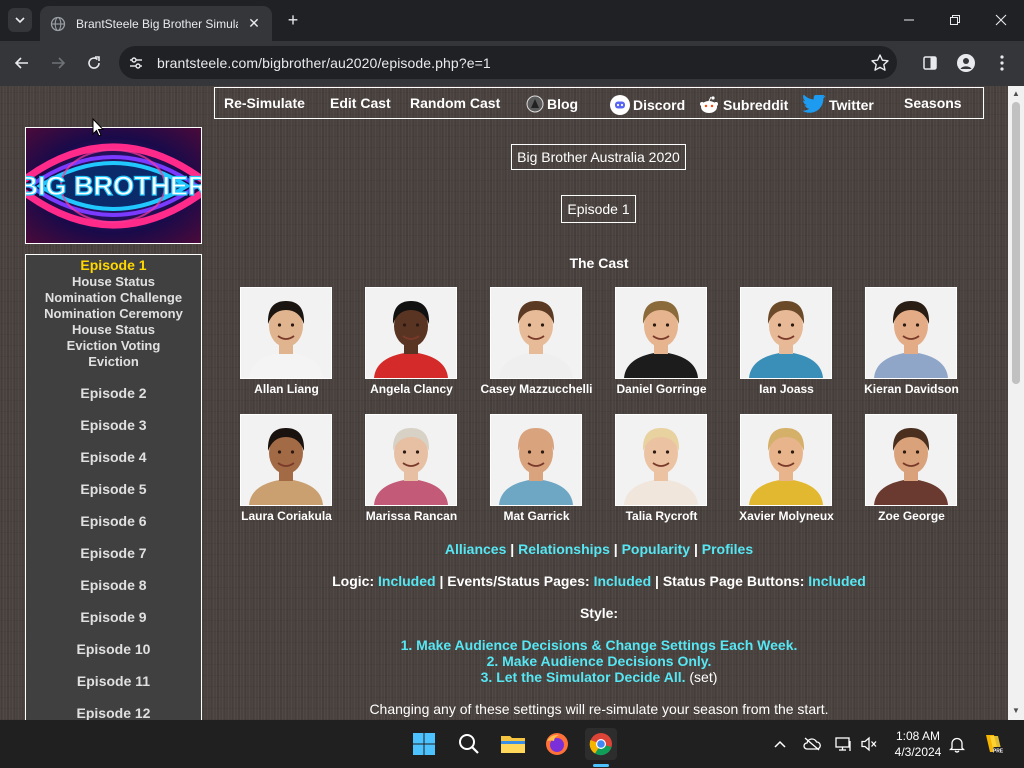 The width and height of the screenshot is (1024, 768). Describe the element at coordinates (661, 516) in the screenshot. I see `cast-name: Talia Rycroft` at that location.